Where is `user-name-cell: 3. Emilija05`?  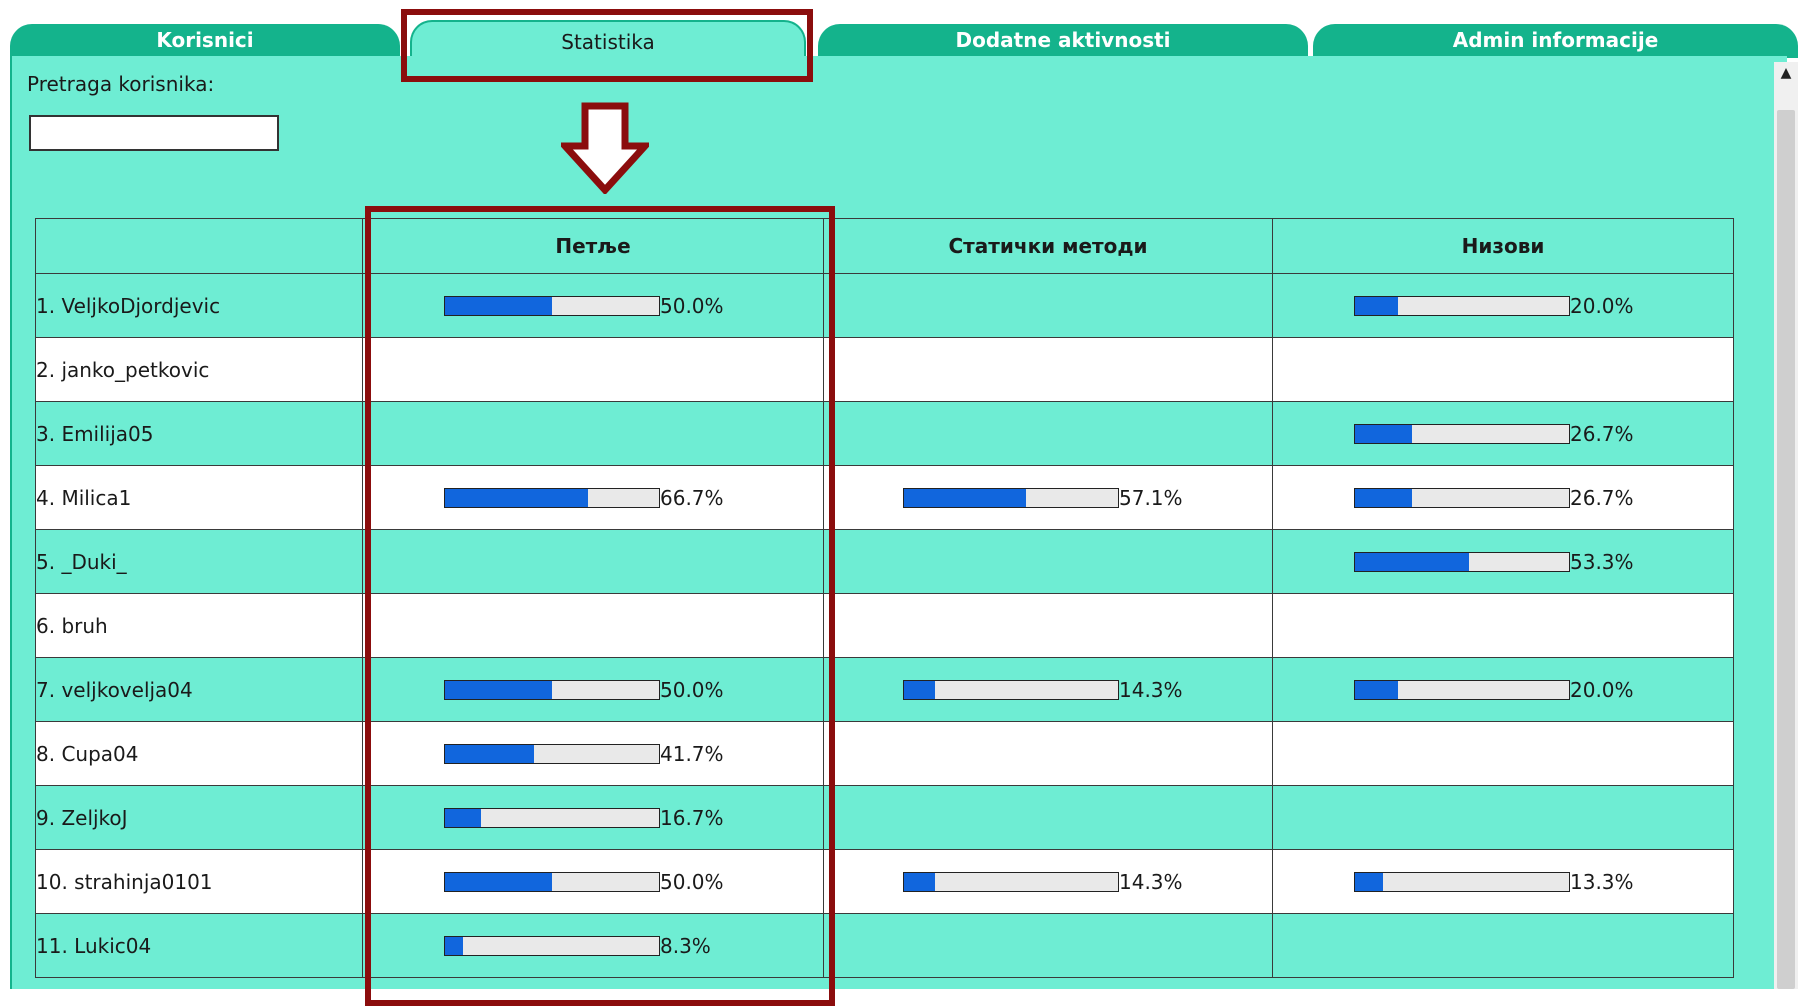
user-name-cell: 3. Emilija05 is located at coordinates (199, 433).